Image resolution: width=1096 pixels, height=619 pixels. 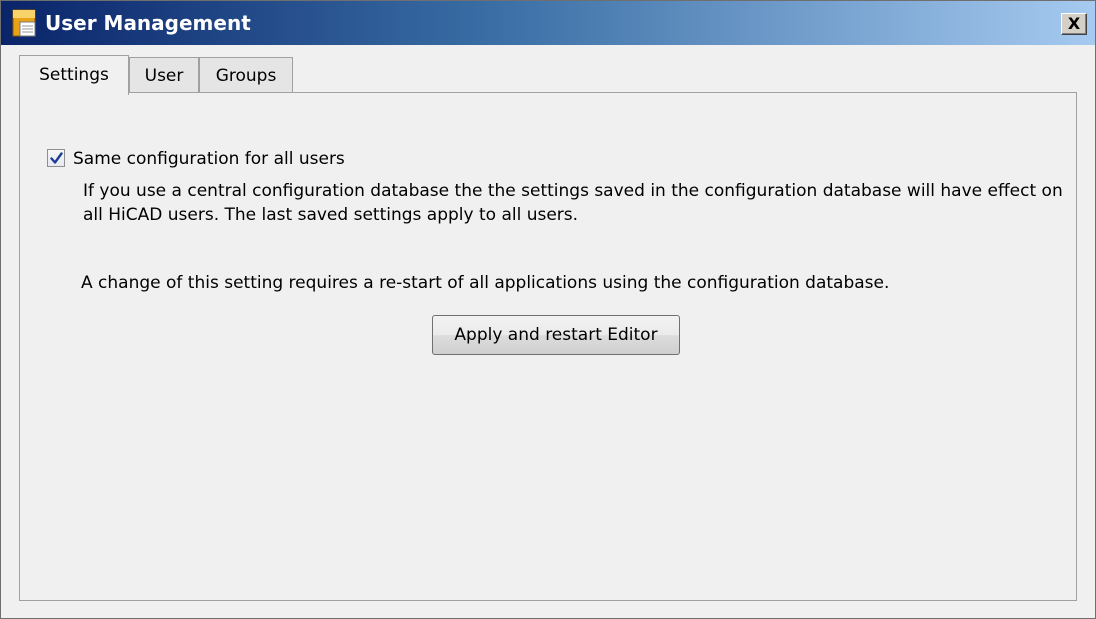 I want to click on window-title: User Management, so click(x=148, y=23).